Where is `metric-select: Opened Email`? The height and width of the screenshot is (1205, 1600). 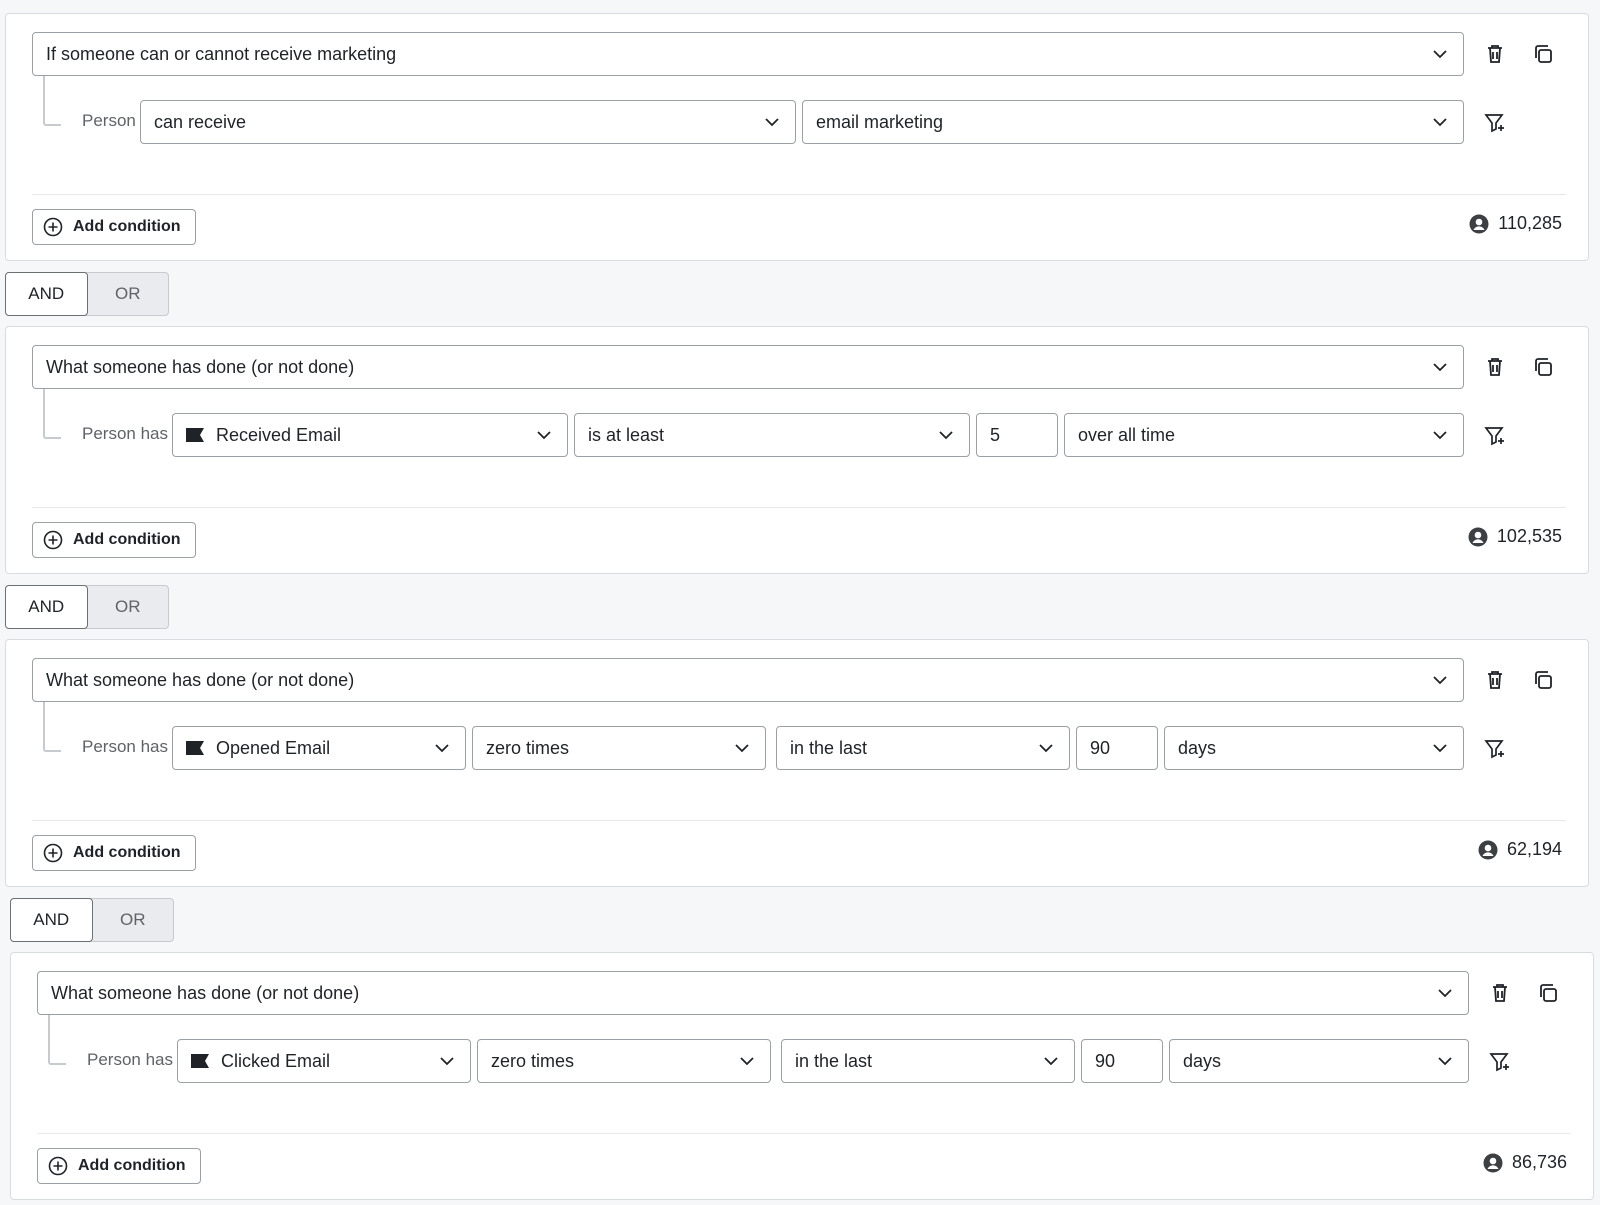
metric-select: Opened Email is located at coordinates (319, 748).